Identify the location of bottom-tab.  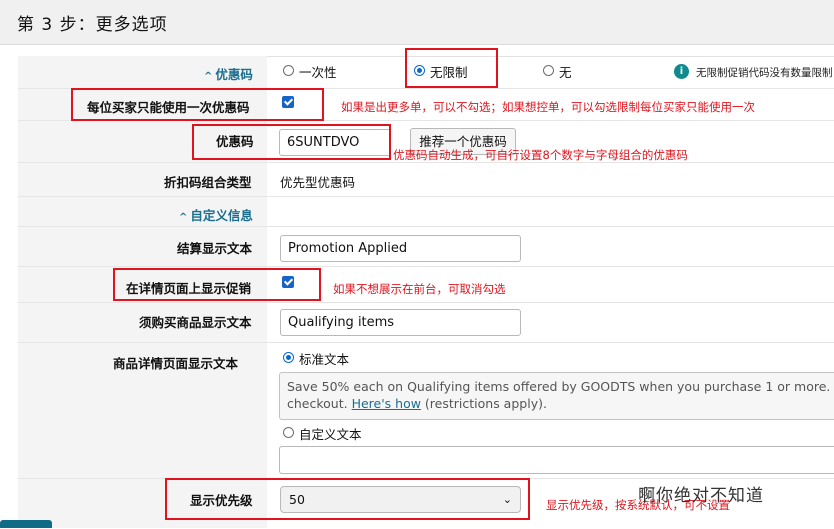
(26, 524).